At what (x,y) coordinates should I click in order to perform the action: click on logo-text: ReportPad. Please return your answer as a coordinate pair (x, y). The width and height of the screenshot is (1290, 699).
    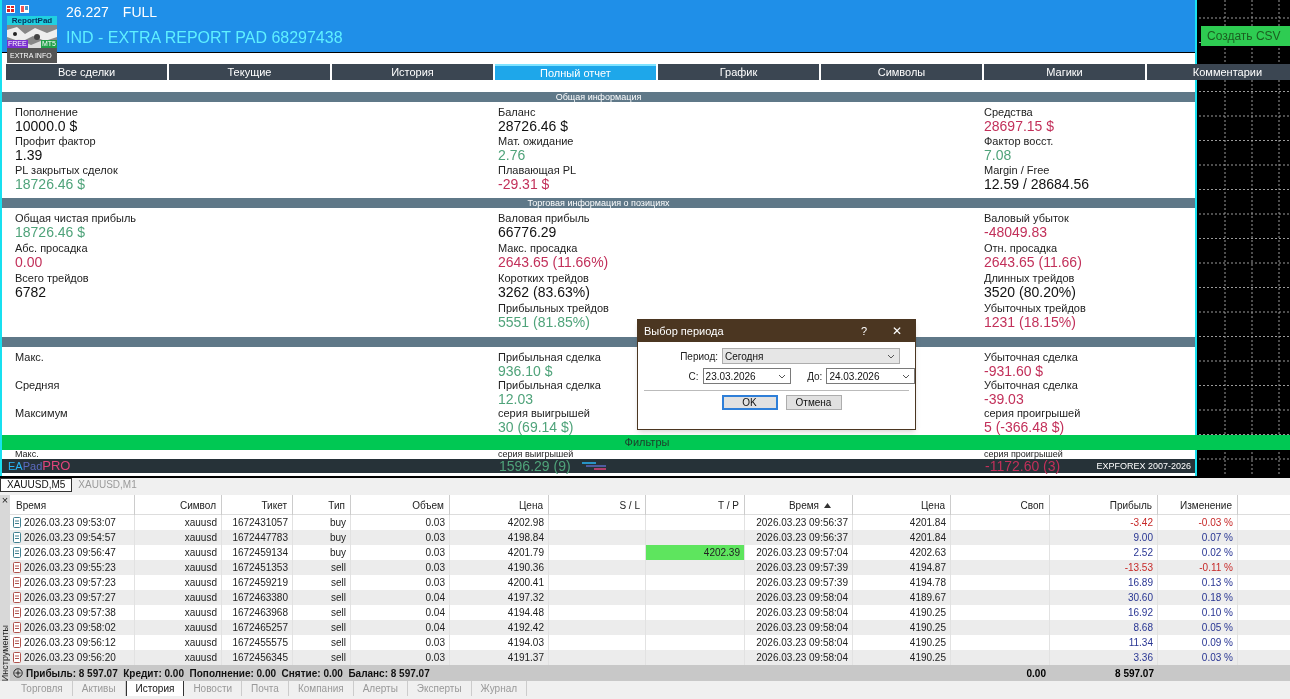
    Looking at the image, I should click on (32, 20).